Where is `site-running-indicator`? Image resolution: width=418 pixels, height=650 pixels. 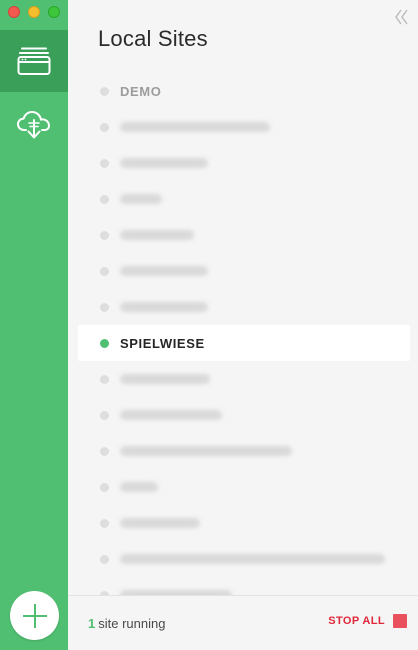
site-running-indicator is located at coordinates (104, 343).